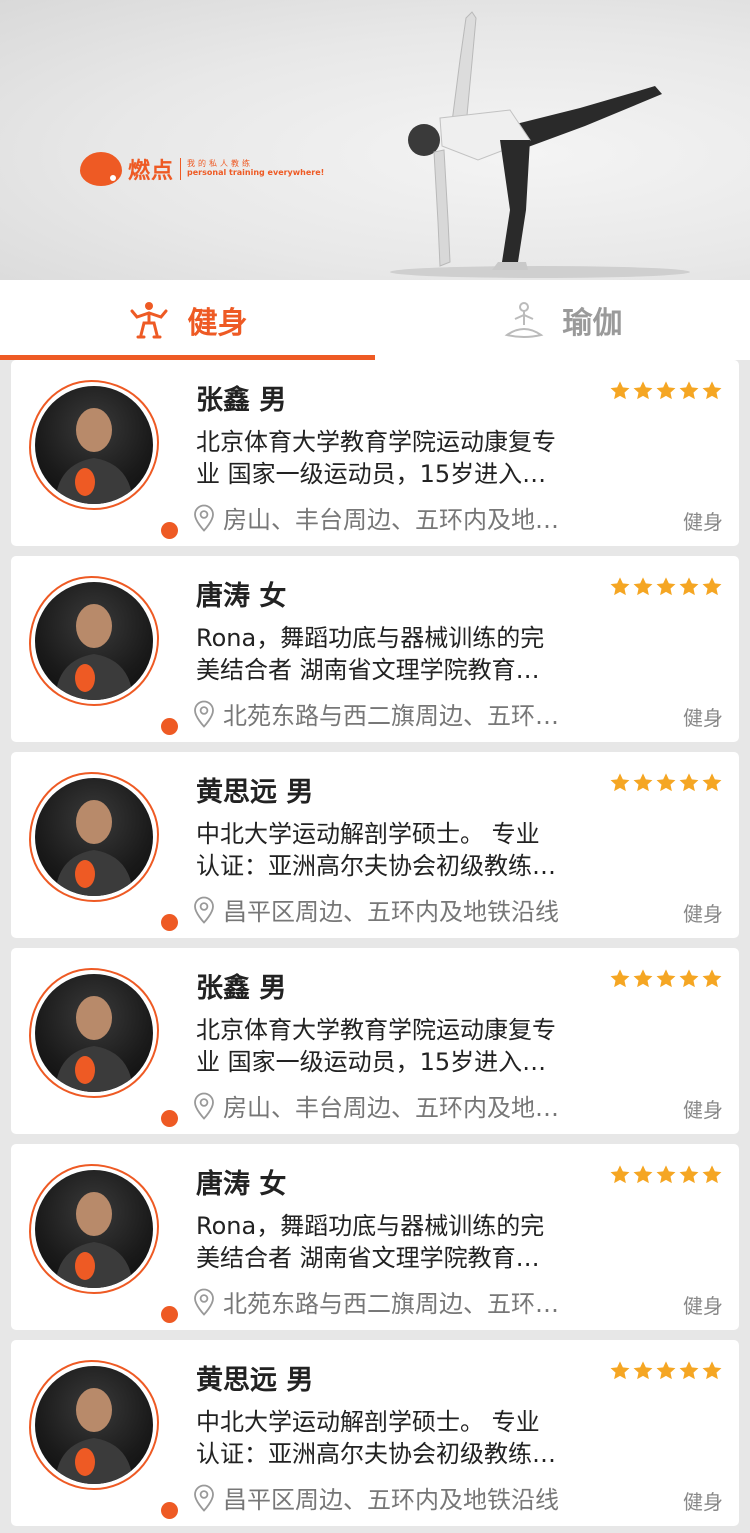  What do you see at coordinates (368, 1422) in the screenshot?
I see `description-line: 中北大学运动解剖学硕士。 专业` at bounding box center [368, 1422].